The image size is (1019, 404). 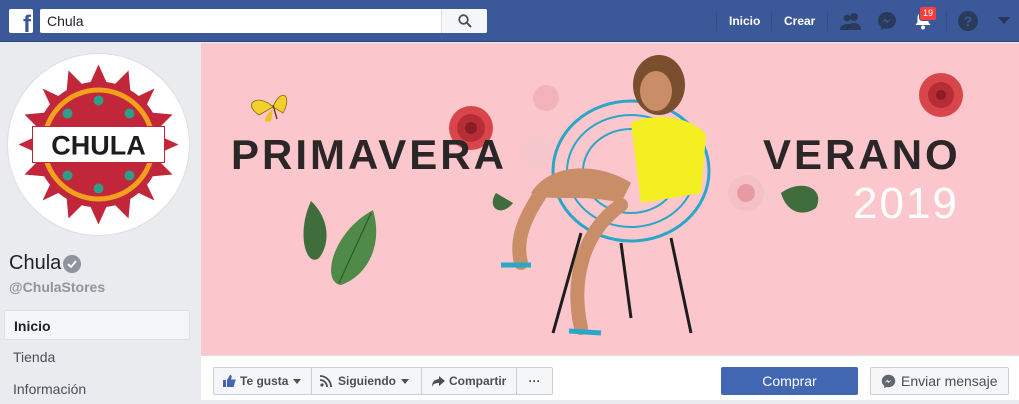 I want to click on sidebar-item-tienda: Tienda, so click(x=97, y=357).